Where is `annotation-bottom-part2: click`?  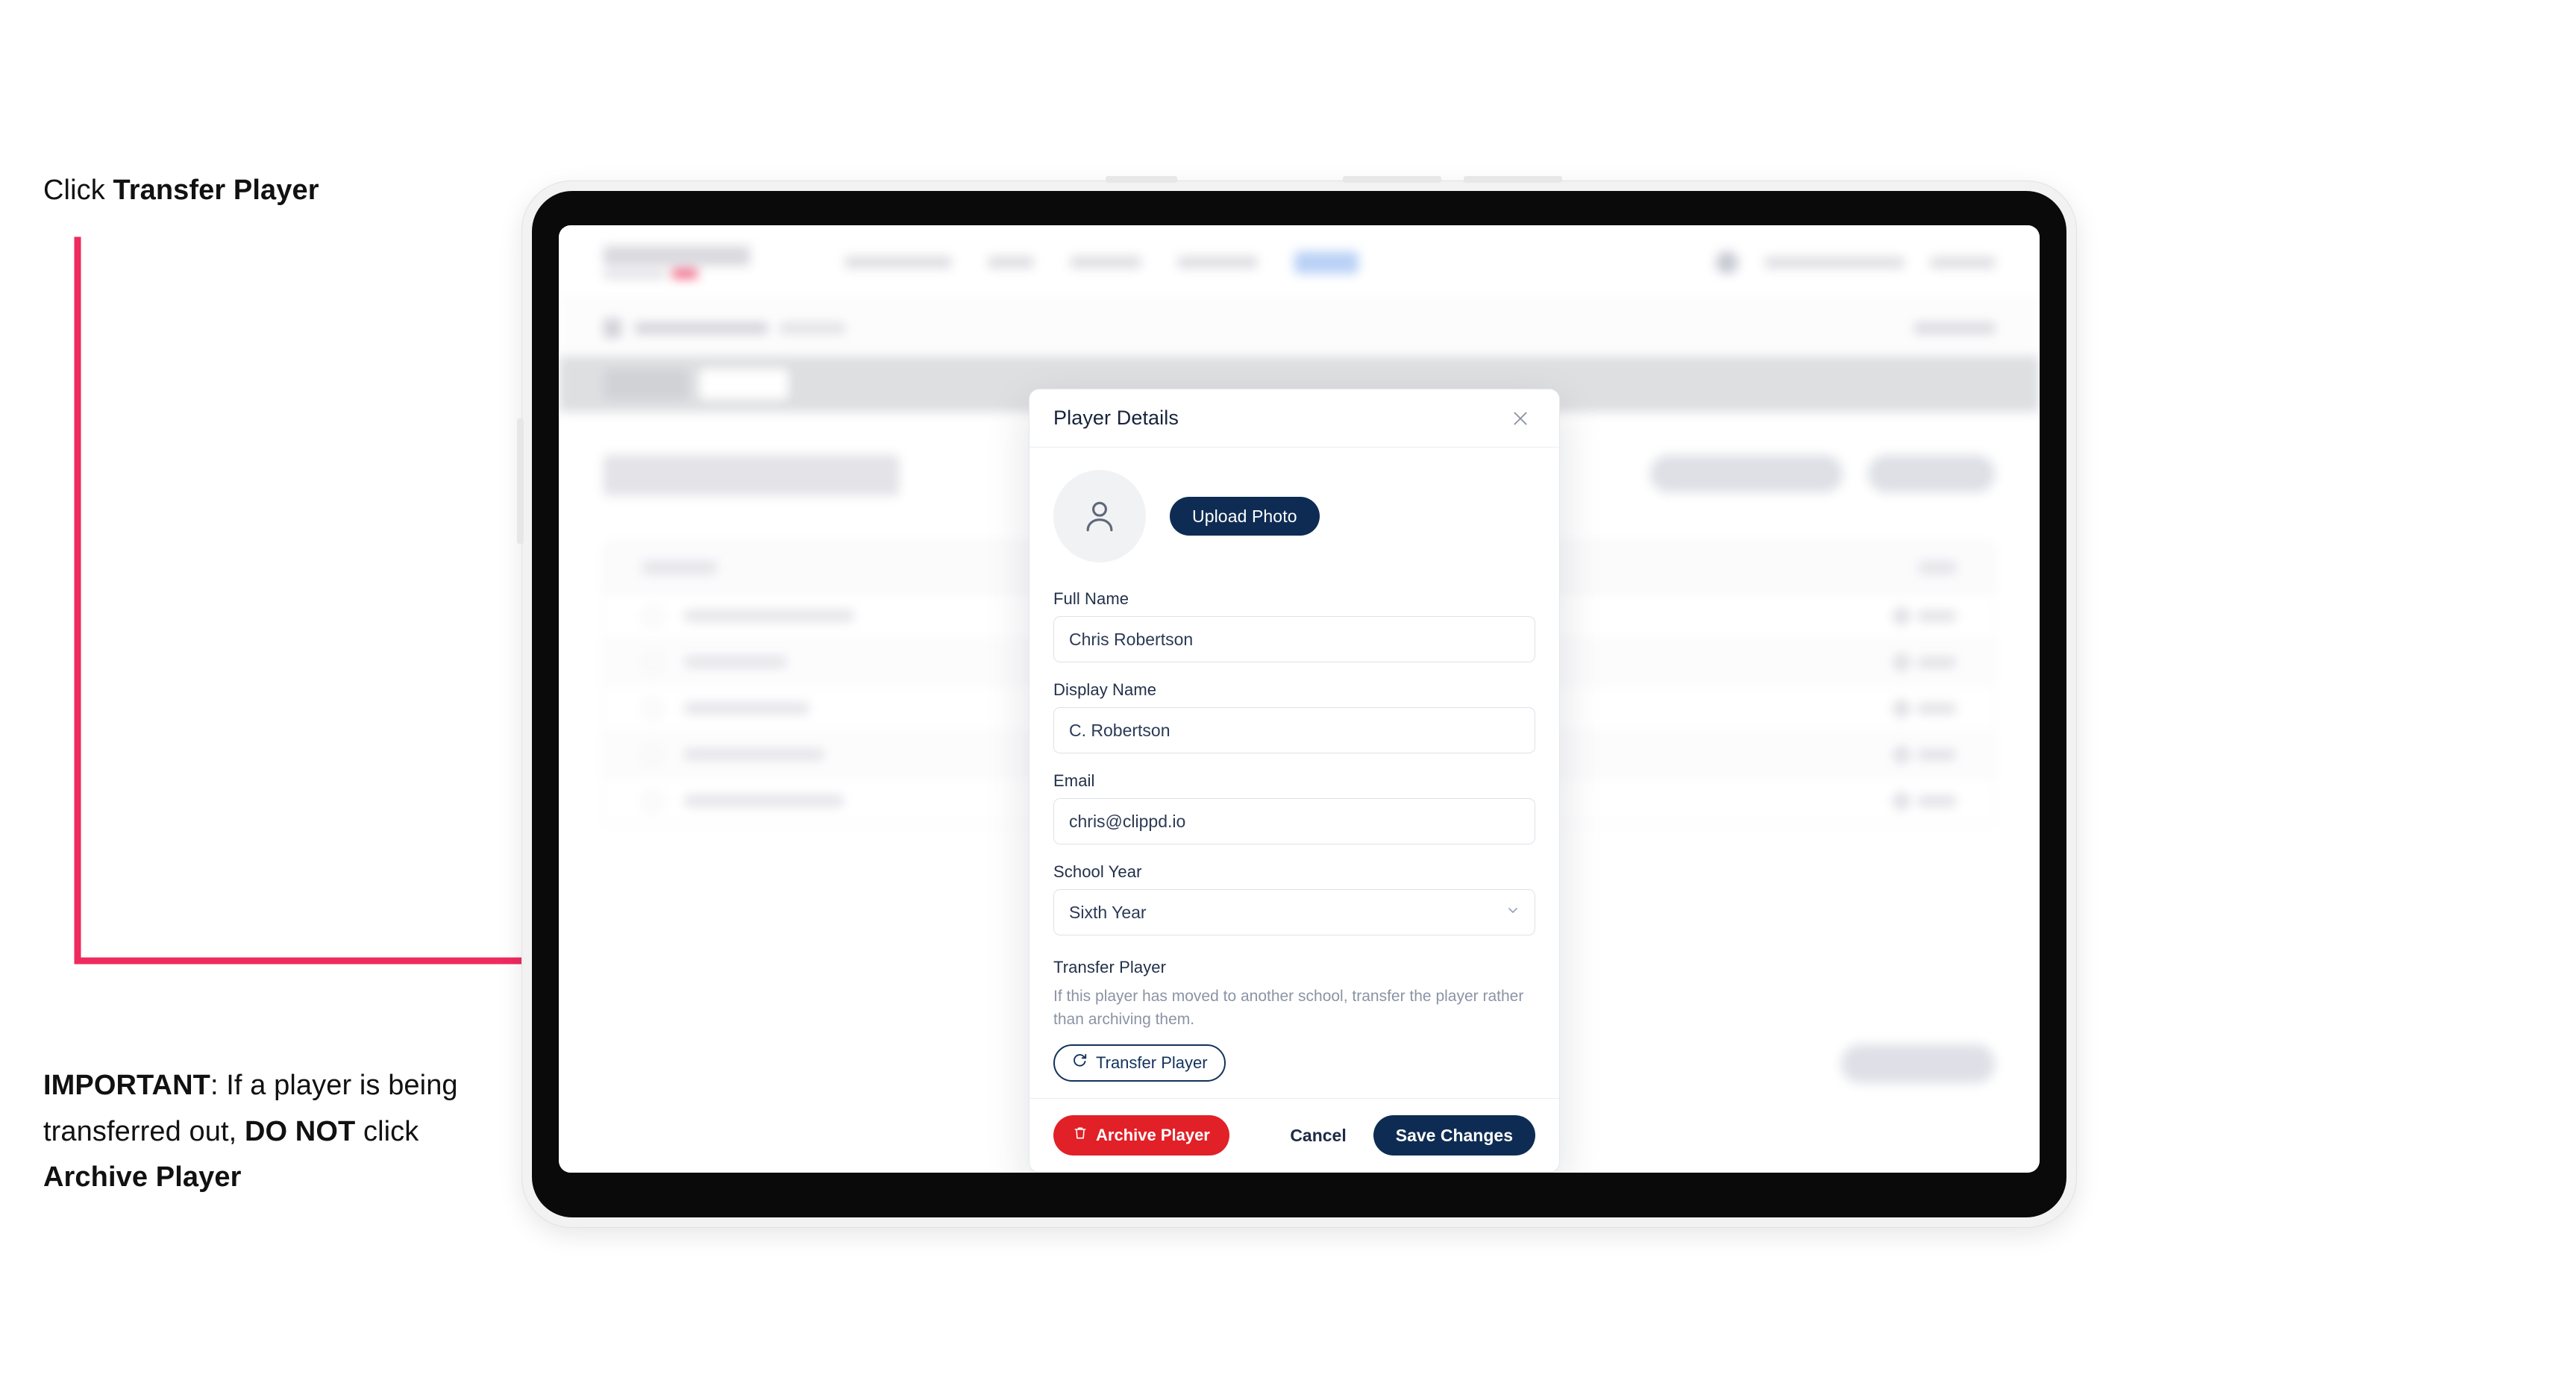
annotation-bottom-part2: click is located at coordinates (387, 1131).